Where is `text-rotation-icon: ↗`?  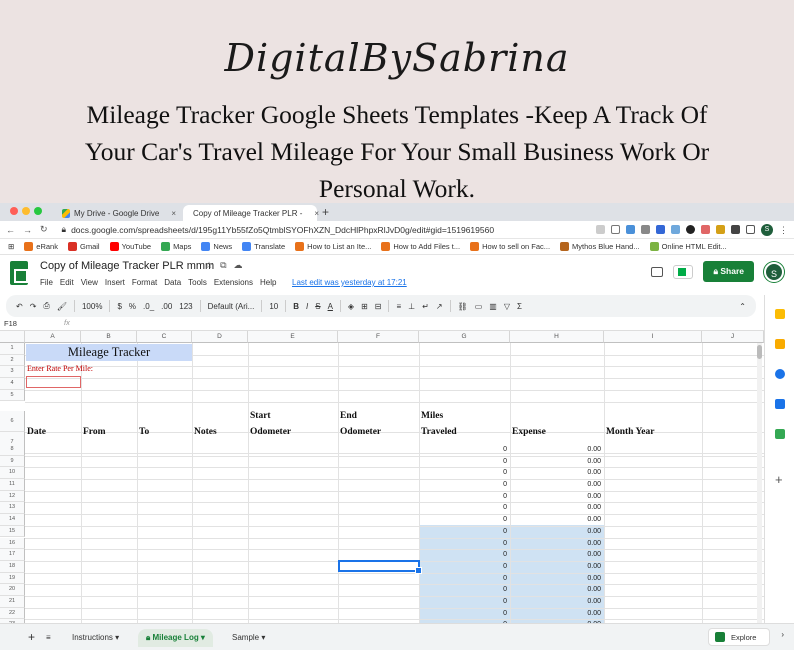 text-rotation-icon: ↗ is located at coordinates (439, 306).